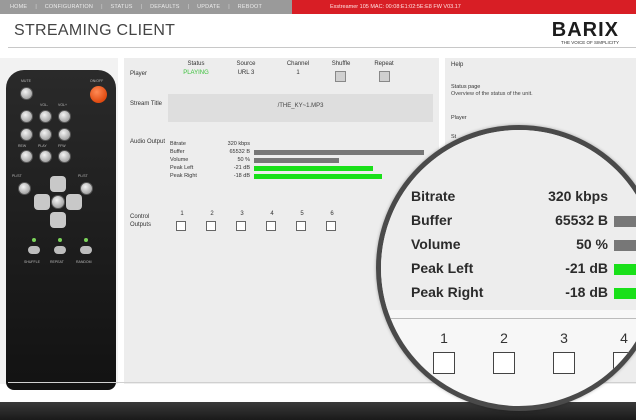  Describe the element at coordinates (296, 160) in the screenshot. I see `audio-volume-meter` at that location.